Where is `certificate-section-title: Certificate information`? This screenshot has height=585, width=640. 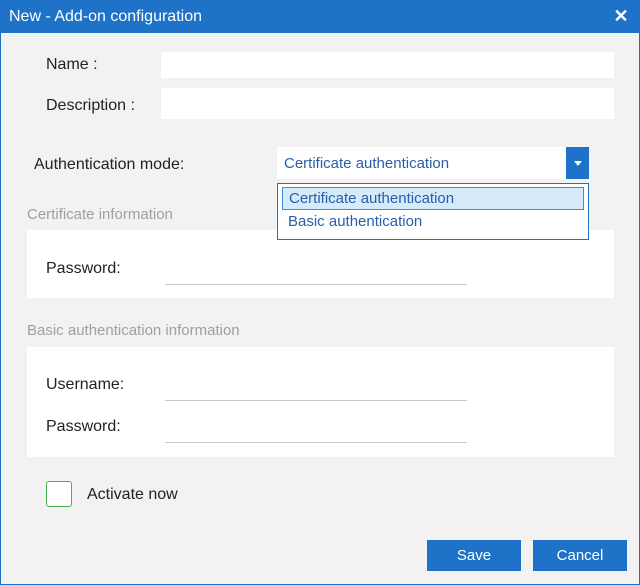
certificate-section-title: Certificate information is located at coordinates (100, 214).